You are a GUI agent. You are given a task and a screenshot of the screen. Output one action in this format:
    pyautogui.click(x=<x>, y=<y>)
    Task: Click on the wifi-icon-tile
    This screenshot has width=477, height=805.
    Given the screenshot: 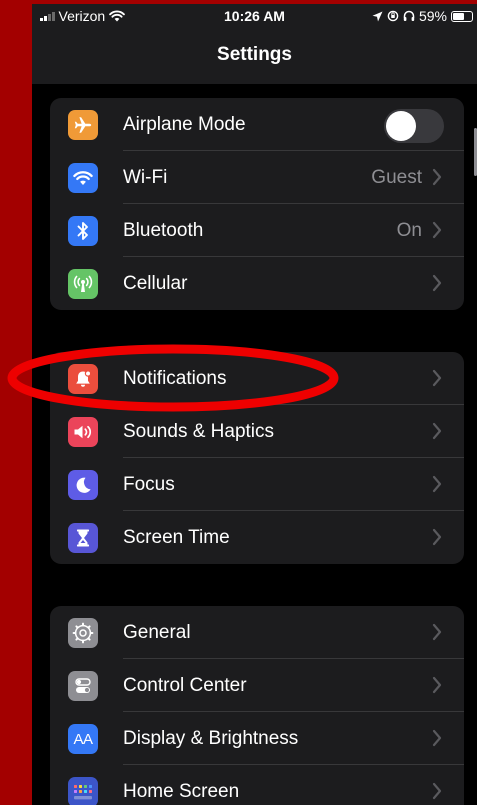 What is the action you would take?
    pyautogui.click(x=83, y=178)
    